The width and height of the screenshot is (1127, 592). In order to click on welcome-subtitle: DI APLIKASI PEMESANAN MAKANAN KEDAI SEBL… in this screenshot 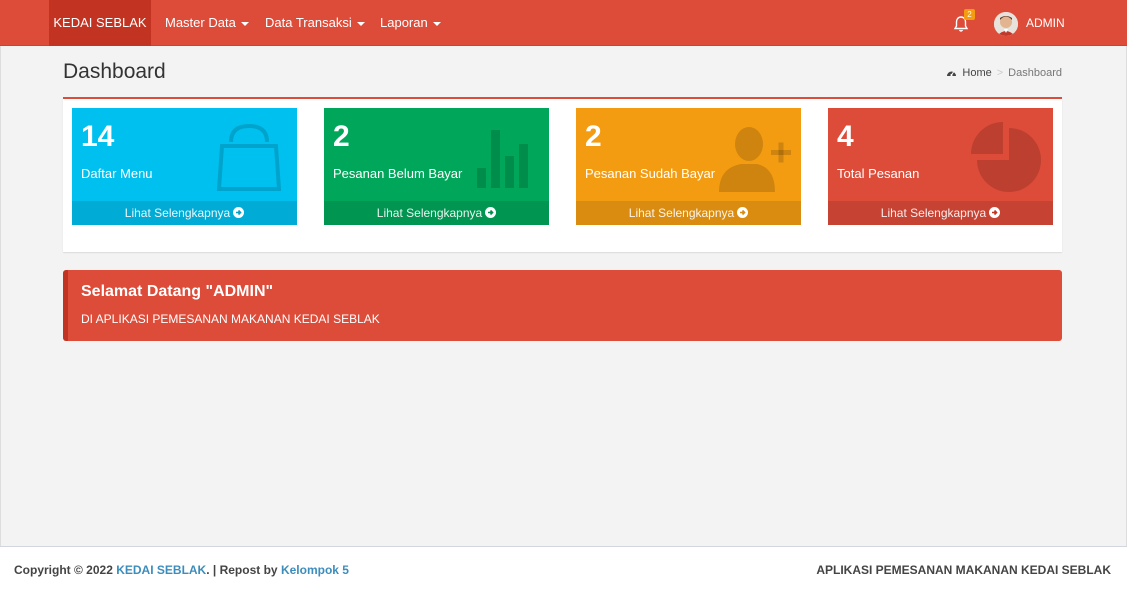, I will do `click(230, 319)`.